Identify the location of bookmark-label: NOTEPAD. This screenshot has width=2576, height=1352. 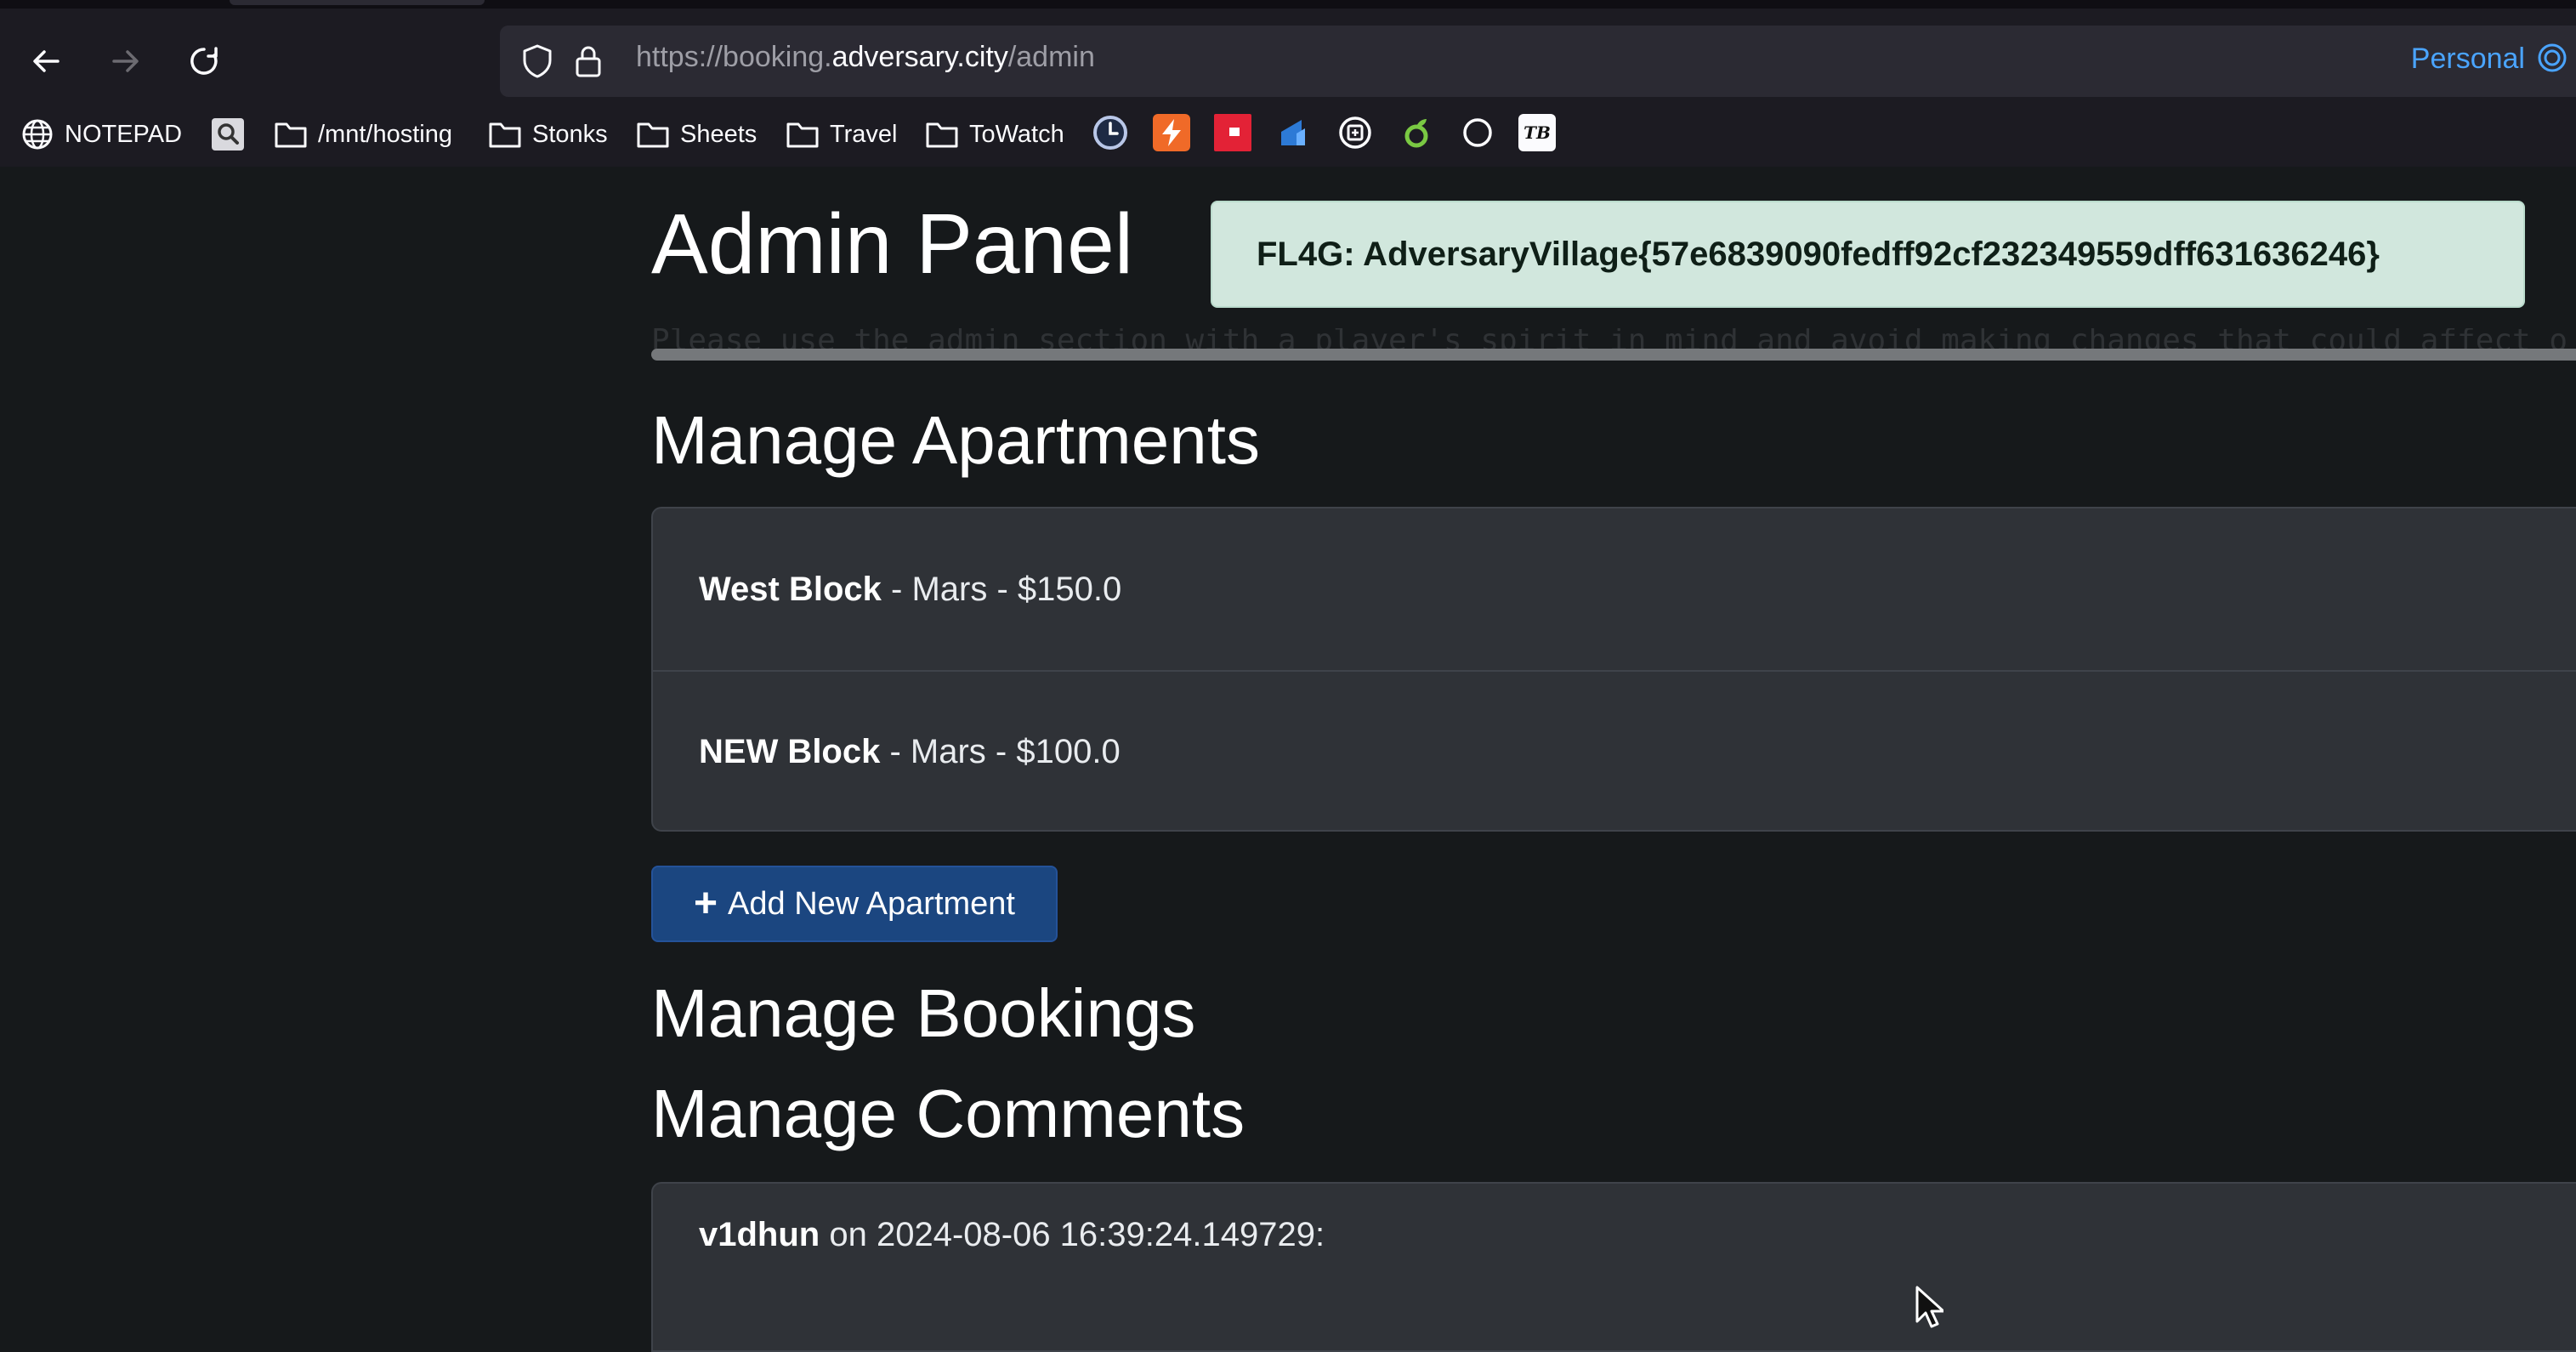
(124, 134).